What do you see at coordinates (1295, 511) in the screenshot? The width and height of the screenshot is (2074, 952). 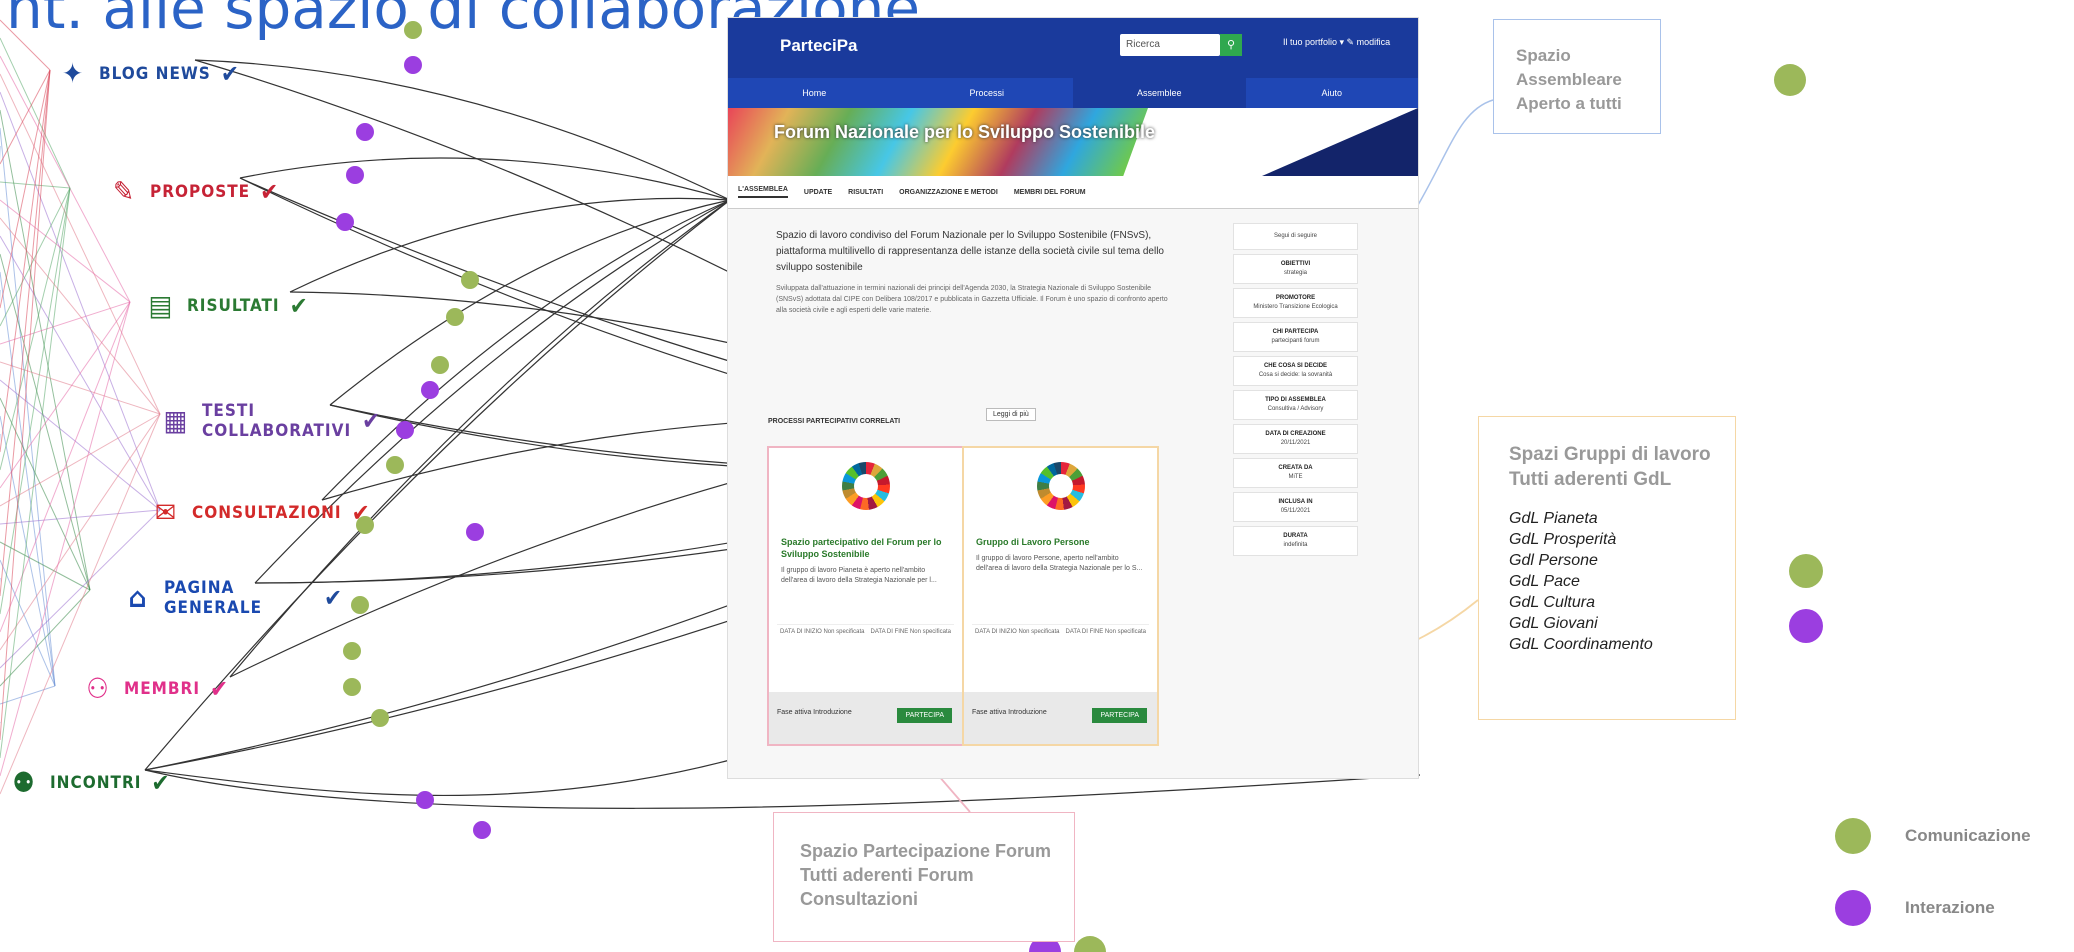 I see `detail-value: 05/11/2021` at bounding box center [1295, 511].